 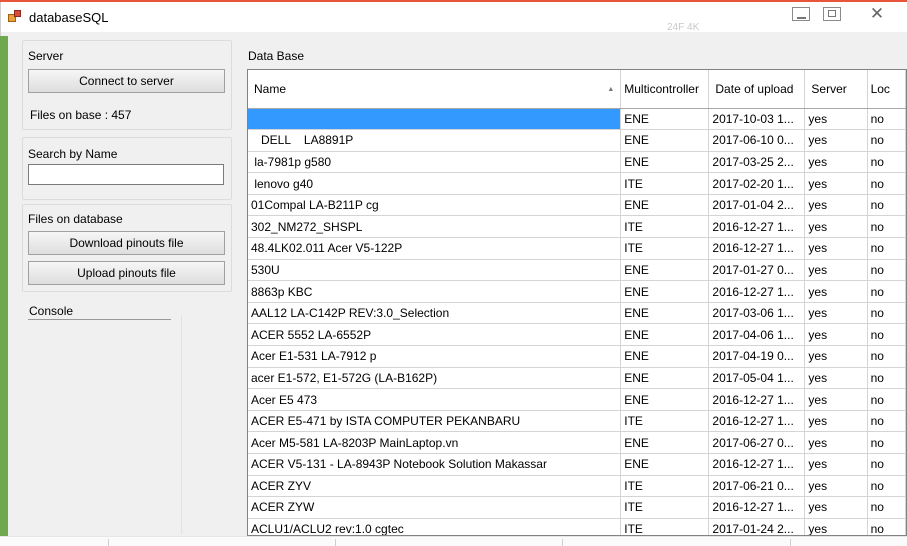 I want to click on cell-name: Acer E5 473, so click(x=435, y=399).